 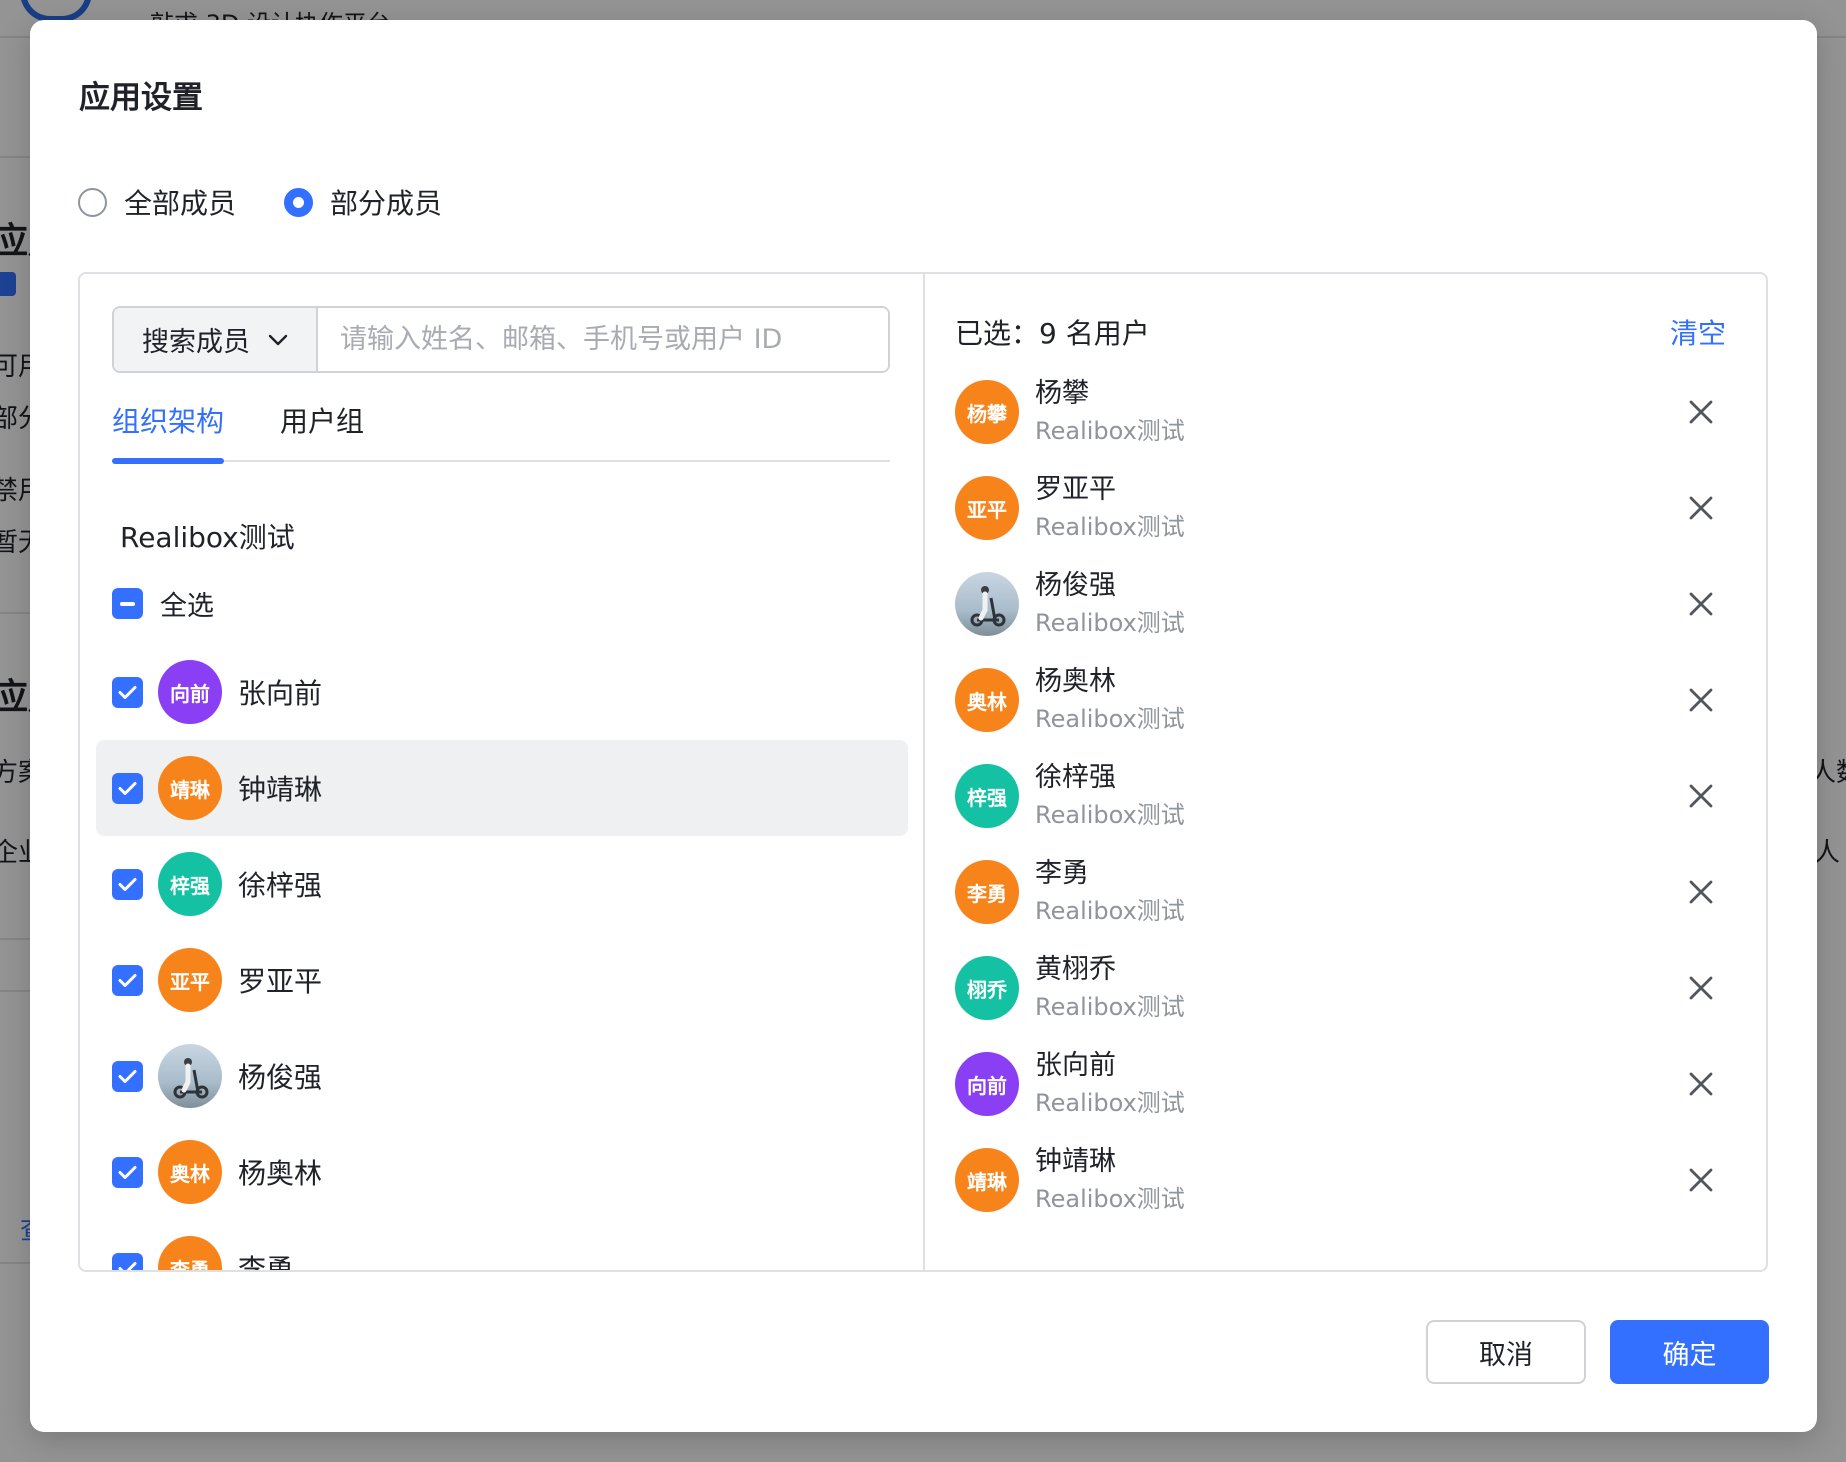 What do you see at coordinates (603, 339) in the screenshot?
I see `search-input` at bounding box center [603, 339].